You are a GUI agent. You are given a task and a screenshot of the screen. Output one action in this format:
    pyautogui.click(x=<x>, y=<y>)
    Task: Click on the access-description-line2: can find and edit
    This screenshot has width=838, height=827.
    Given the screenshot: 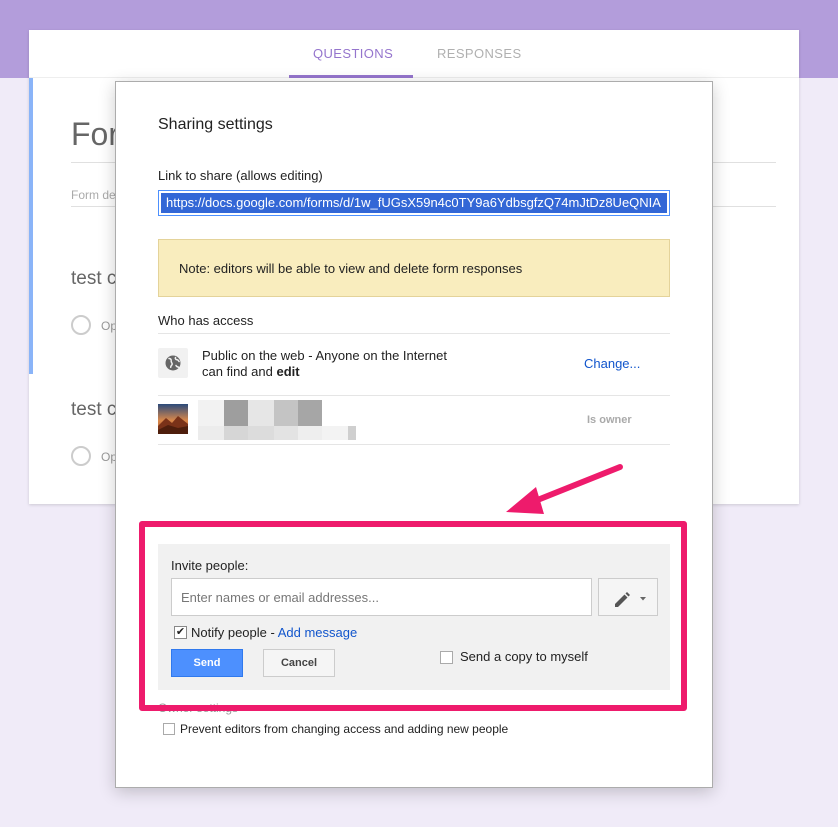 What is the action you would take?
    pyautogui.click(x=251, y=371)
    